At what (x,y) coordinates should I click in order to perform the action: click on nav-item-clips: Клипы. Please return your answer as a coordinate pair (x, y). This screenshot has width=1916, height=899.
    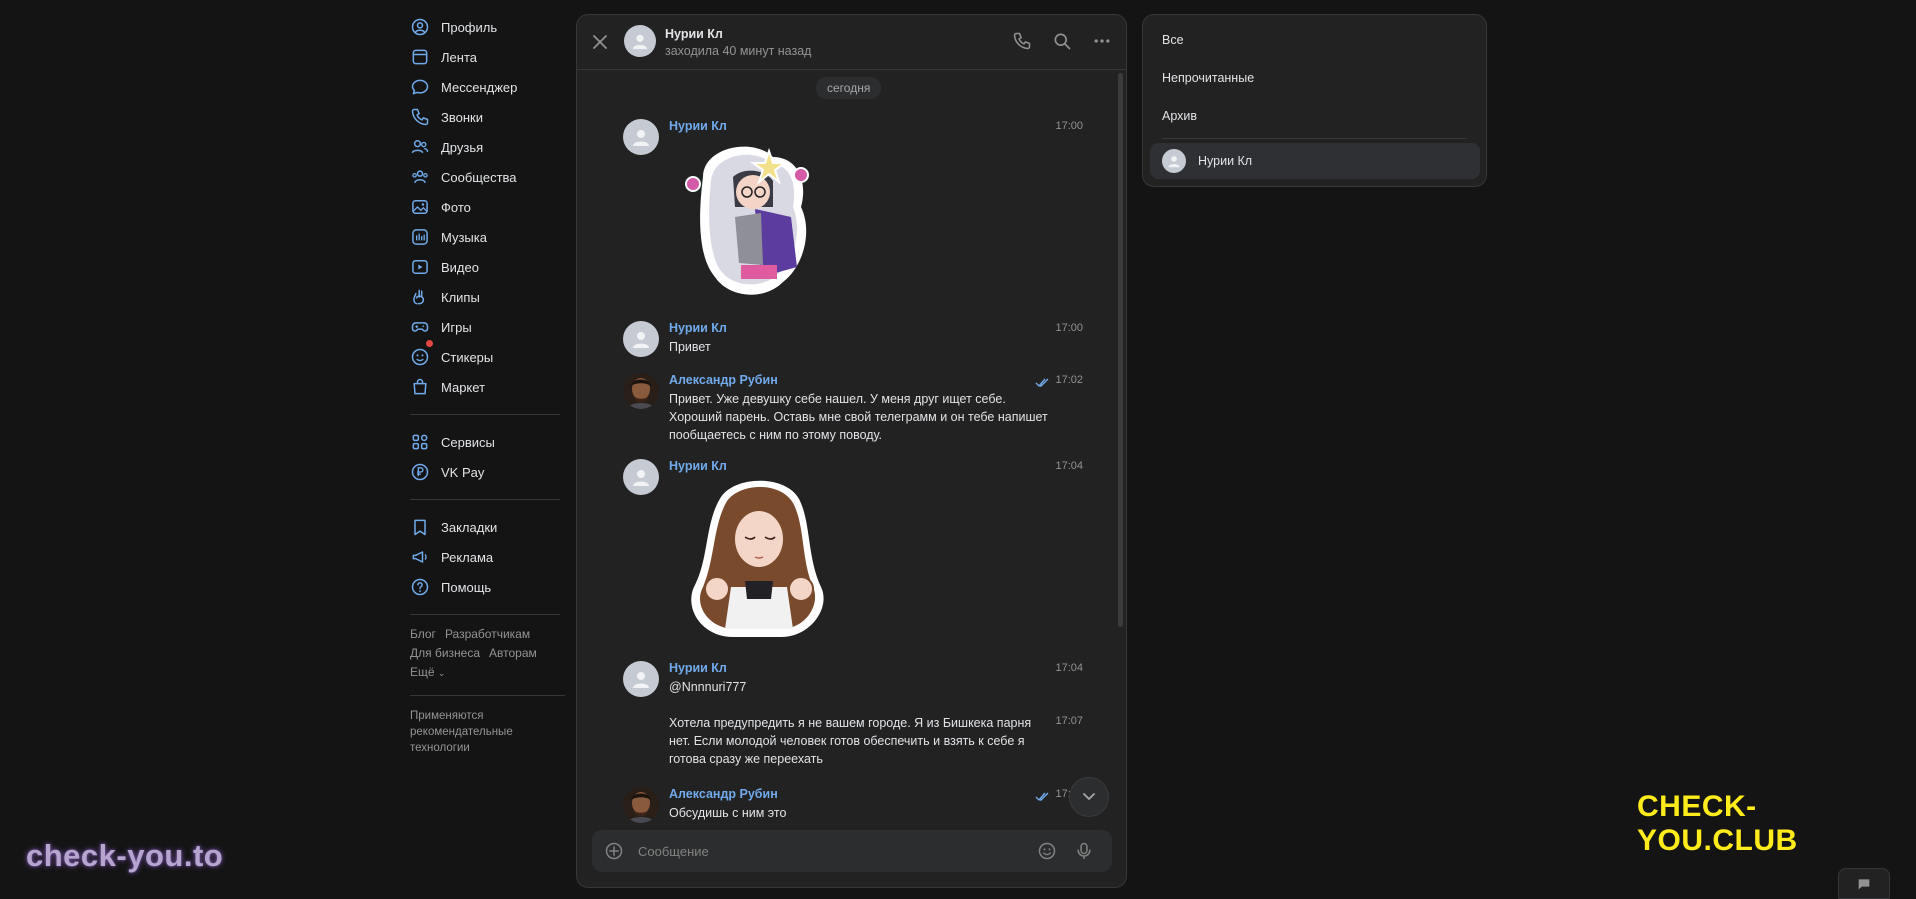
    Looking at the image, I should click on (490, 297).